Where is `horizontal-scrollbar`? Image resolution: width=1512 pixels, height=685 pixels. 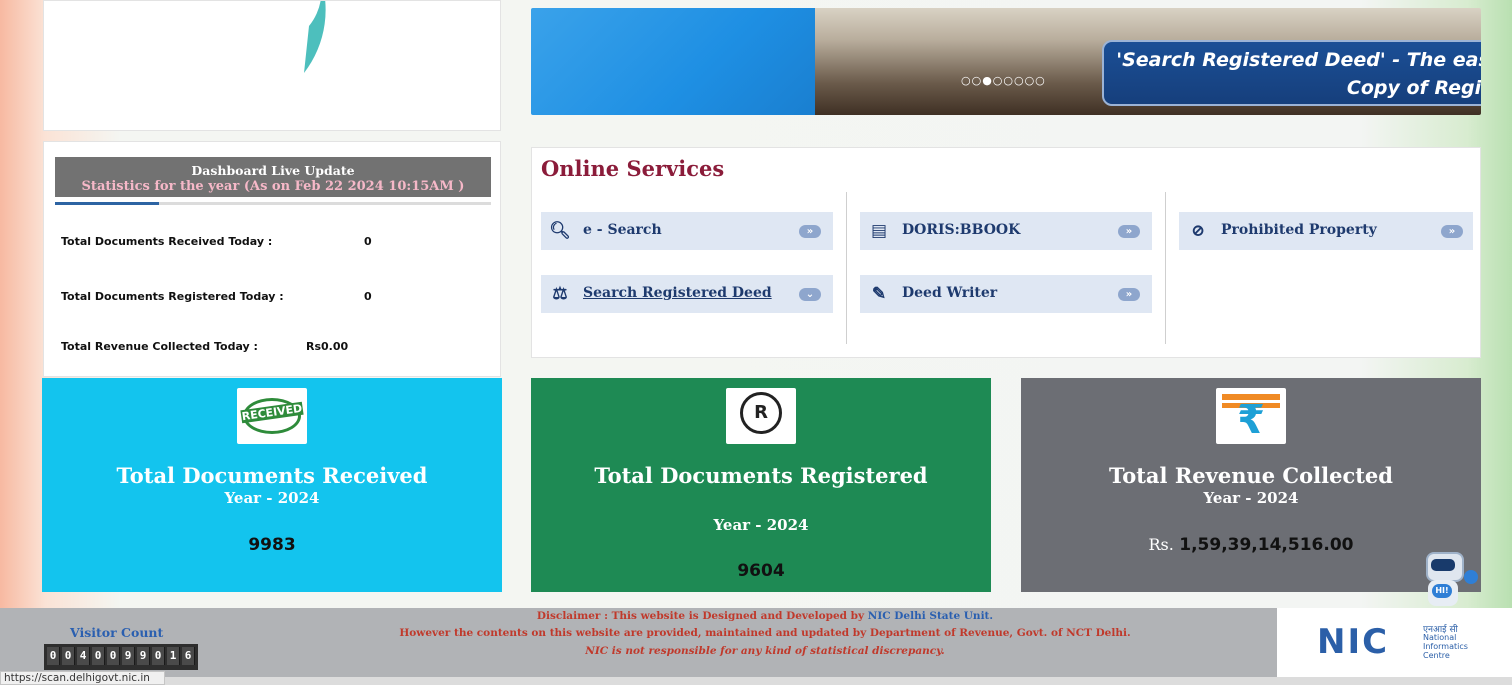 horizontal-scrollbar is located at coordinates (838, 681).